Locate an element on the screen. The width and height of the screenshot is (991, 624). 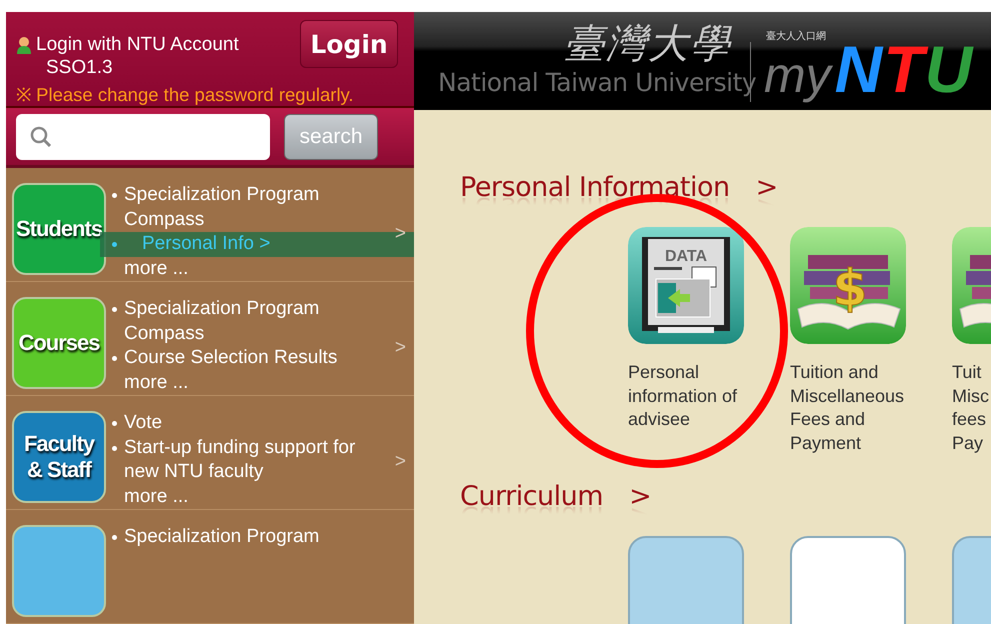
menu-link: Specialization Program is located at coordinates (235, 537).